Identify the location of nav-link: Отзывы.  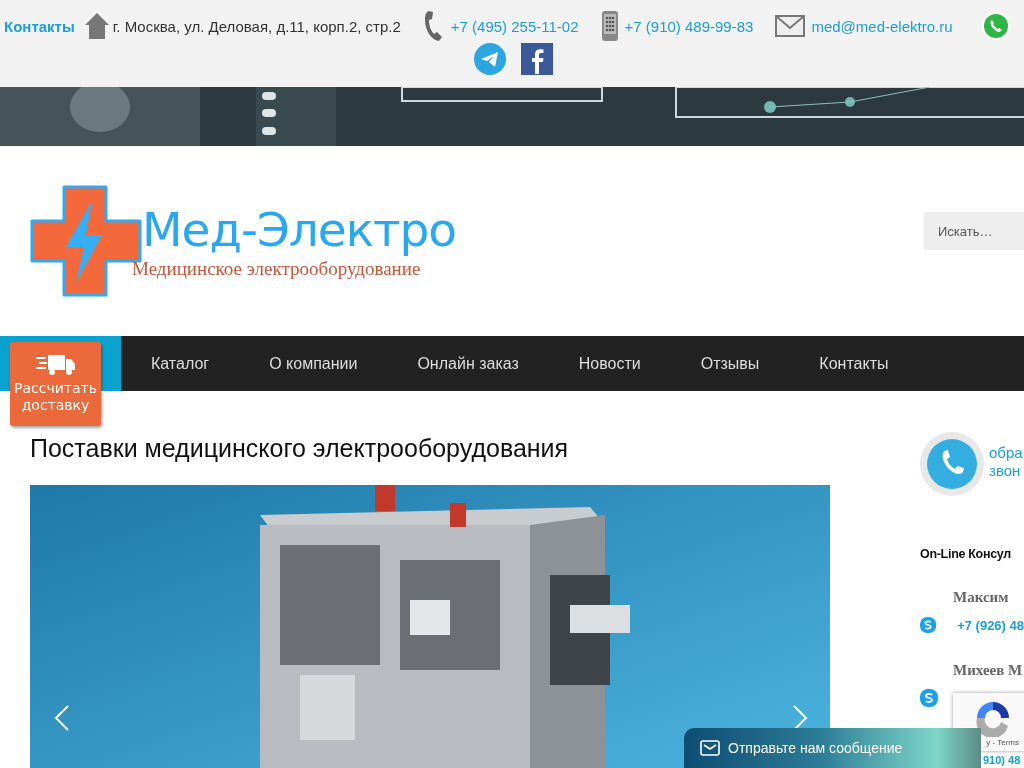
(730, 363).